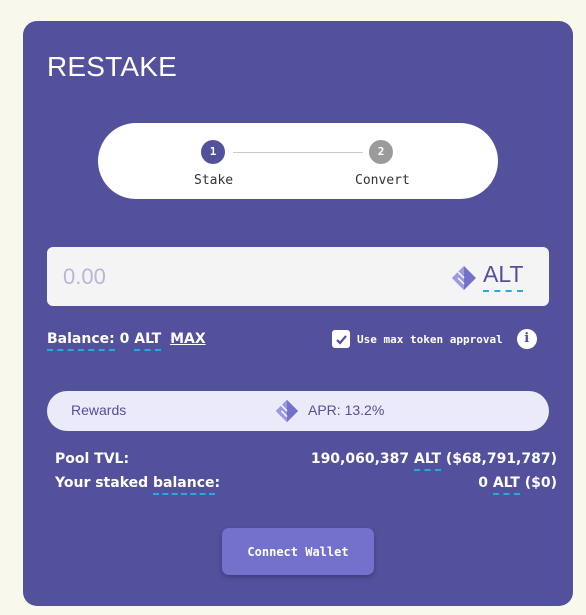 The width and height of the screenshot is (586, 615). What do you see at coordinates (298, 152) in the screenshot?
I see `step-connector` at bounding box center [298, 152].